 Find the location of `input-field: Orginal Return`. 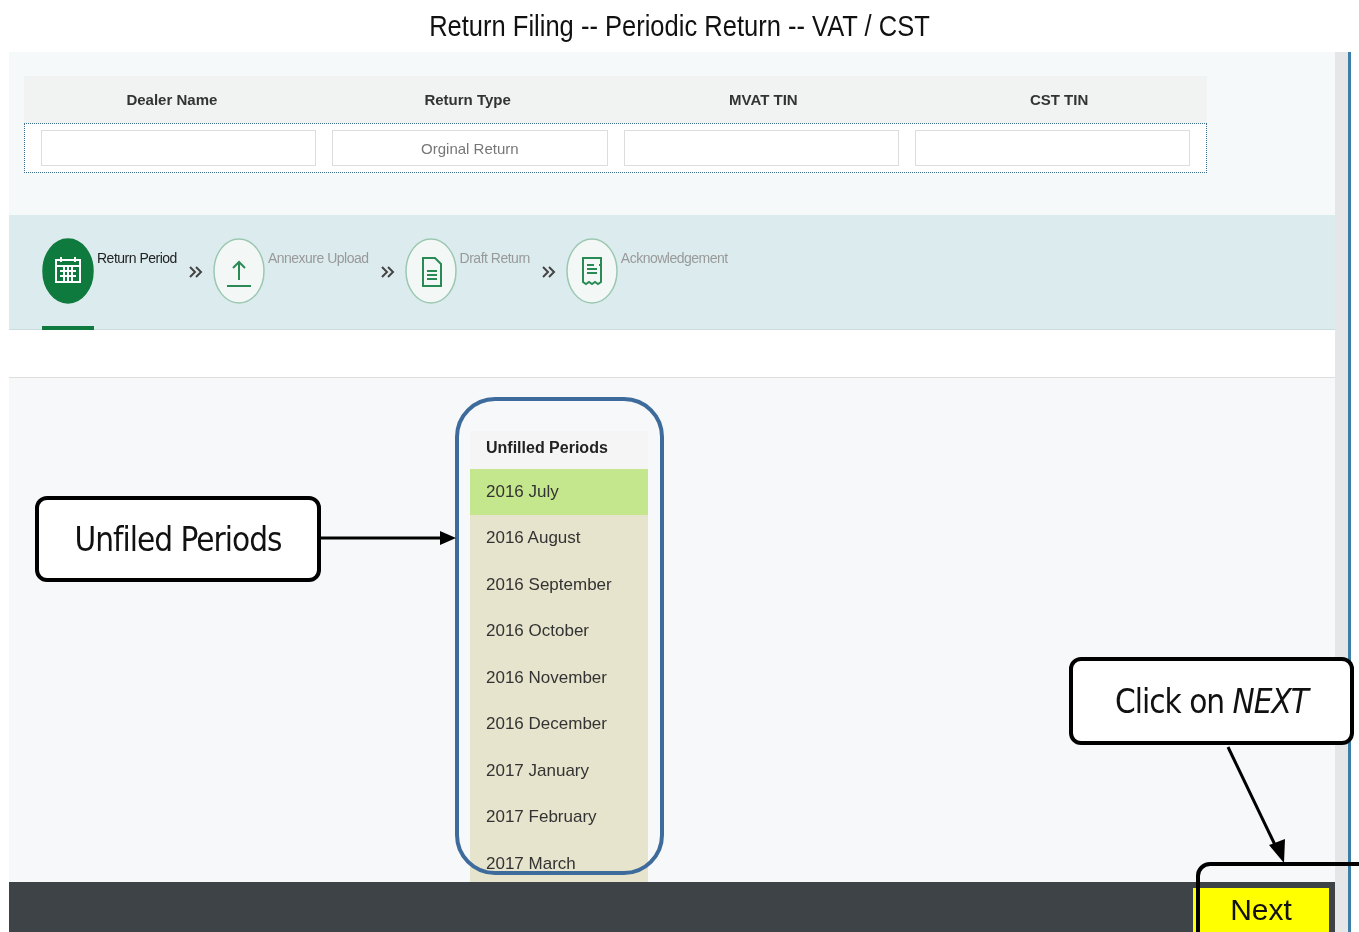

input-field: Orginal Return is located at coordinates (470, 148).